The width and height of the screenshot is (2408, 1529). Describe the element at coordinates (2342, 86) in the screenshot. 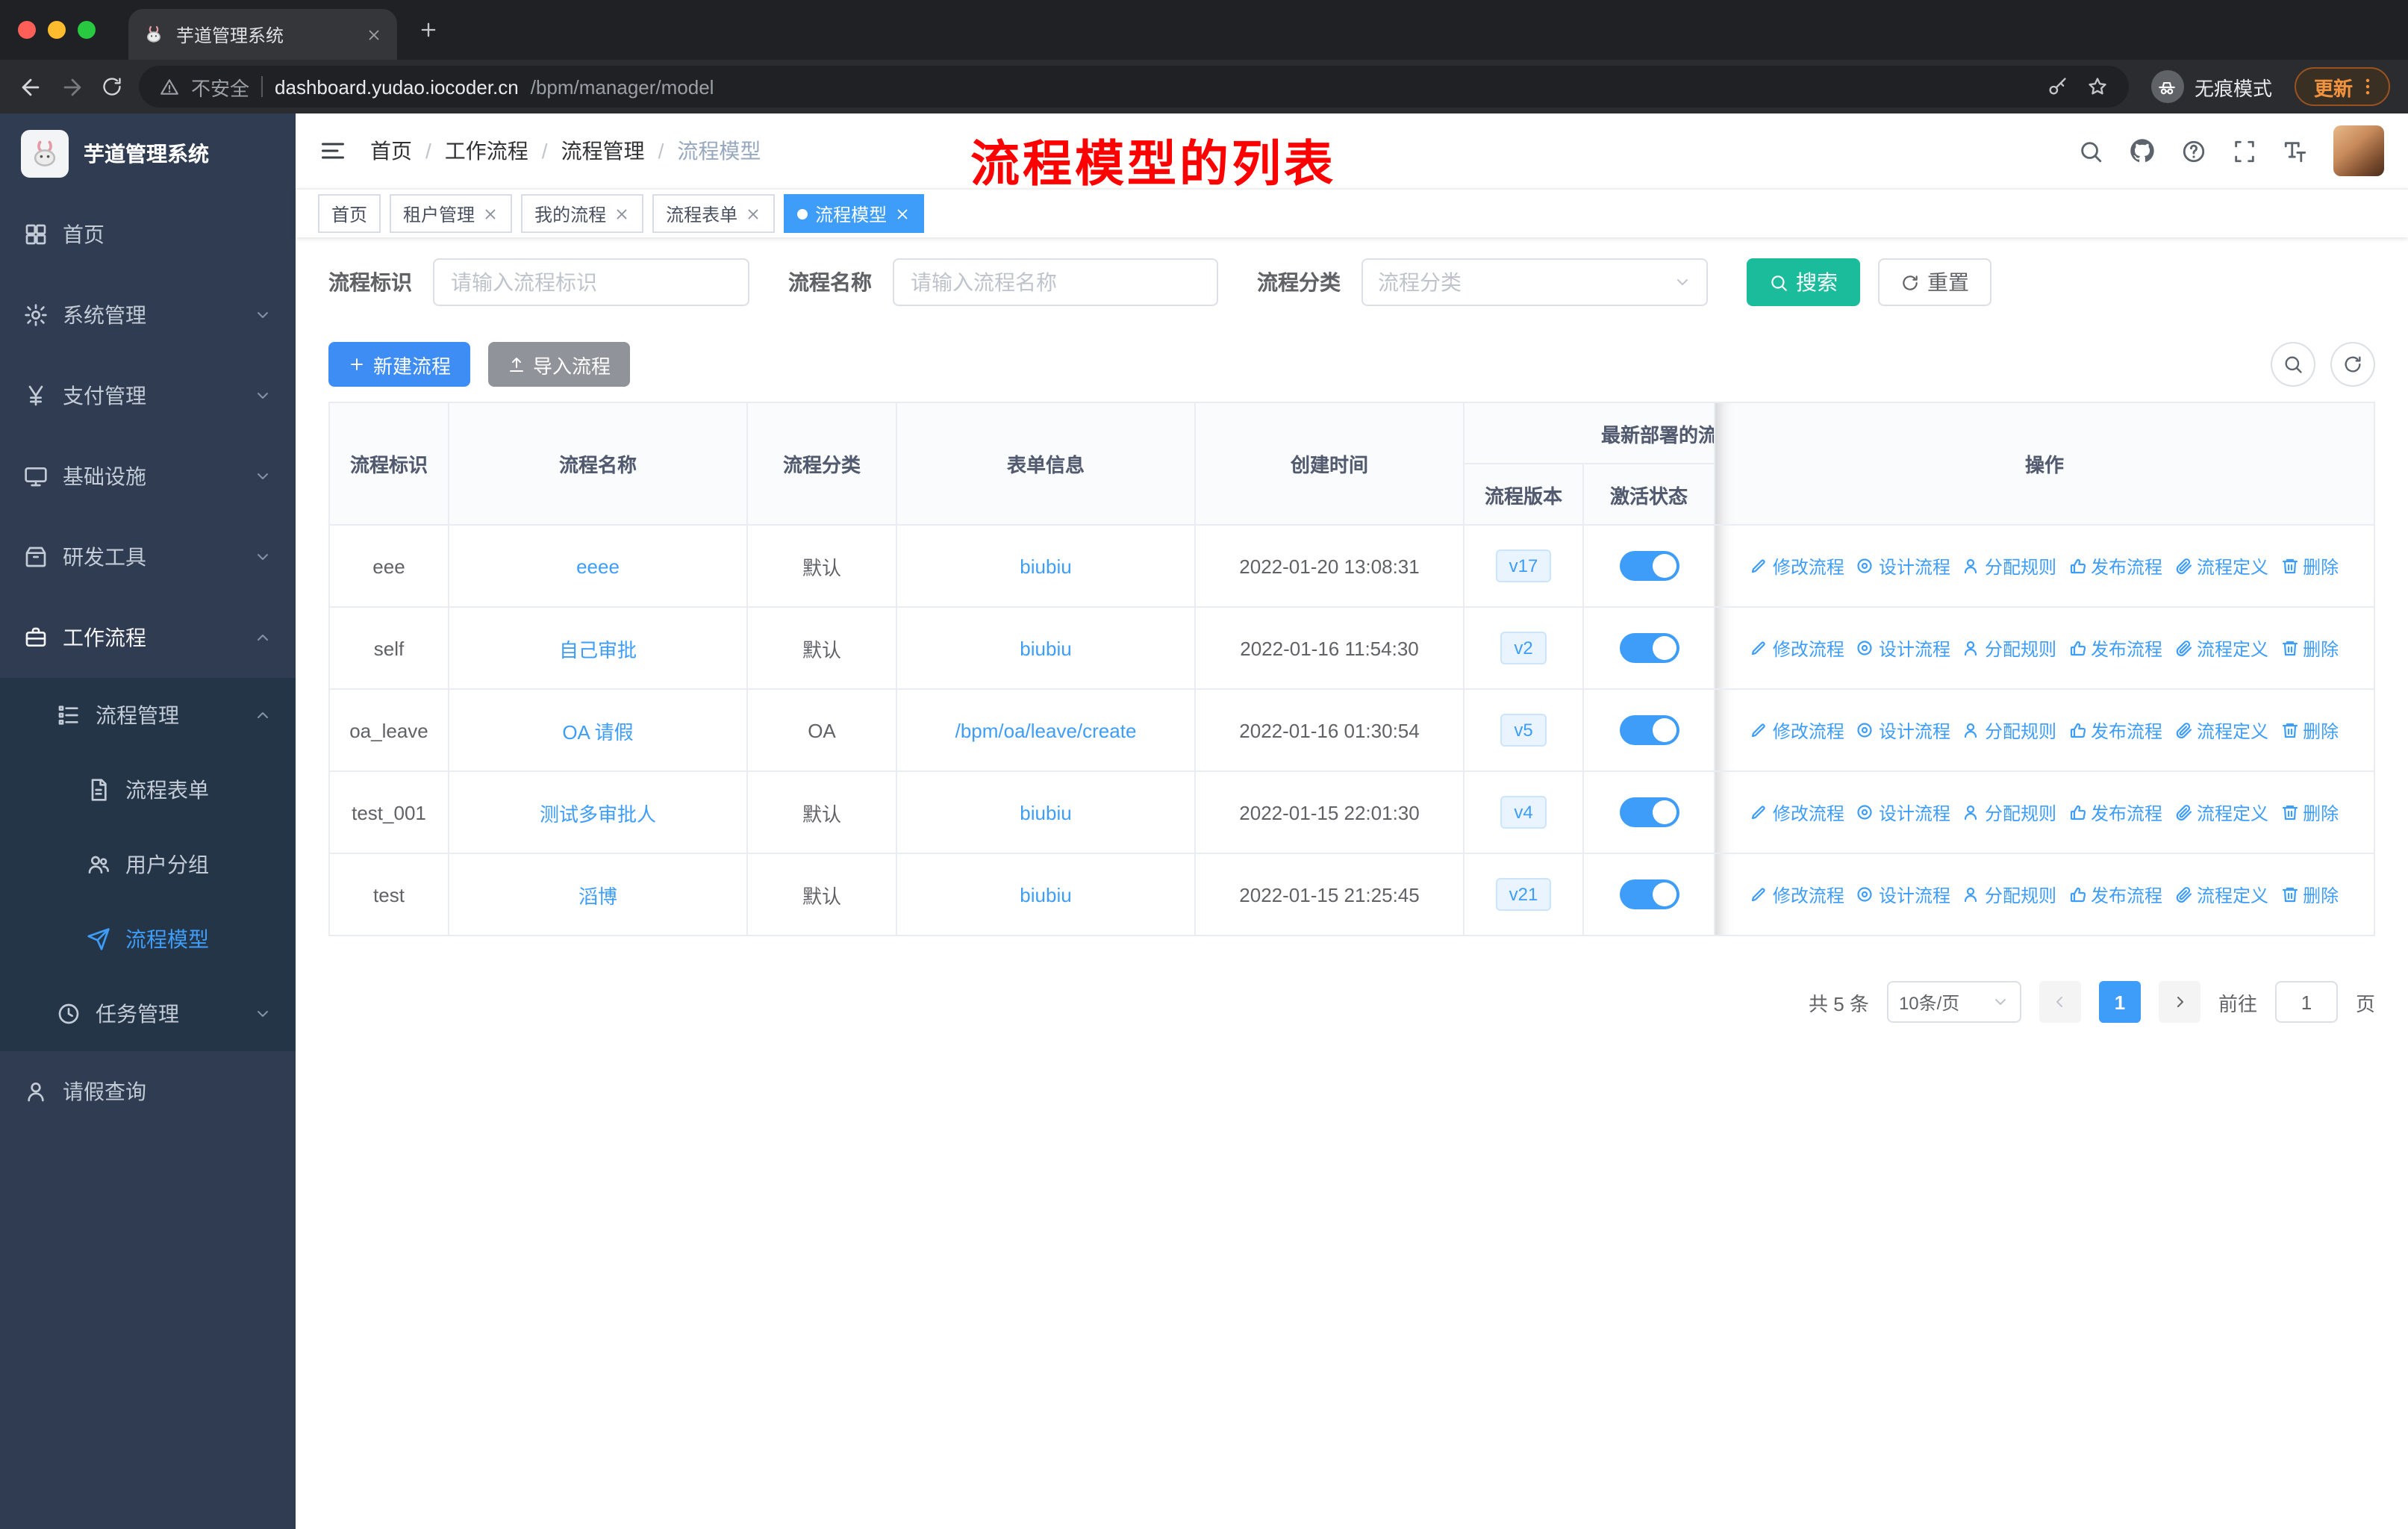

I see `update-button: 更新` at that location.